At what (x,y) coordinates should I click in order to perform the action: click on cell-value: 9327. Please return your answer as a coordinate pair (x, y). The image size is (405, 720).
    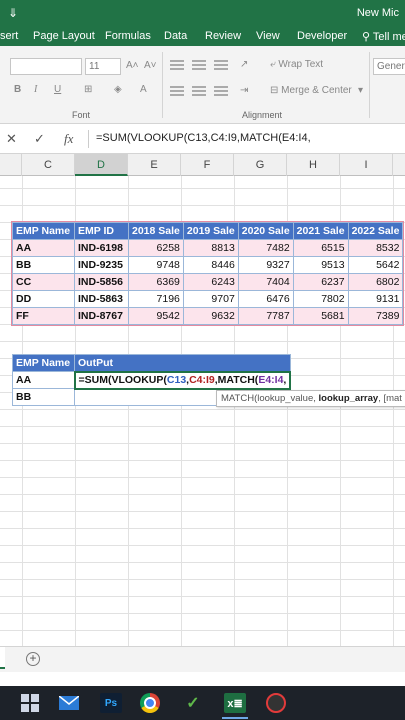
    Looking at the image, I should click on (265, 265).